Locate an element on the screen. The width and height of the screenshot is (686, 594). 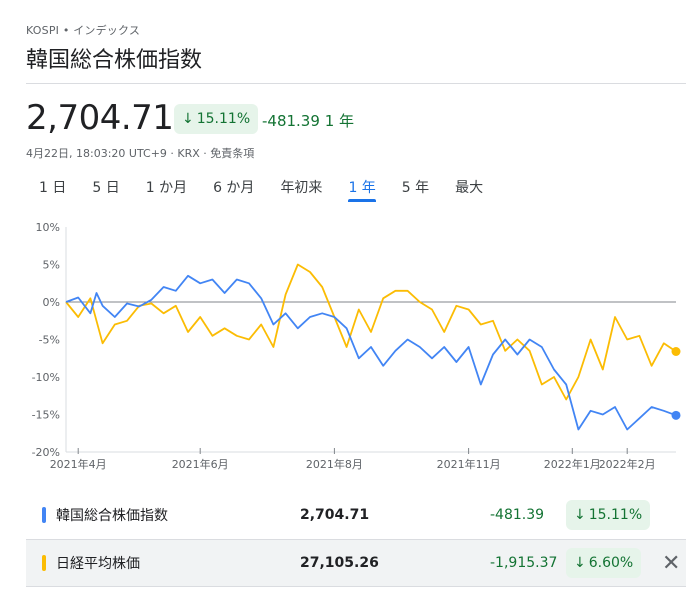
y-tick-label: -15% is located at coordinates (46, 415).